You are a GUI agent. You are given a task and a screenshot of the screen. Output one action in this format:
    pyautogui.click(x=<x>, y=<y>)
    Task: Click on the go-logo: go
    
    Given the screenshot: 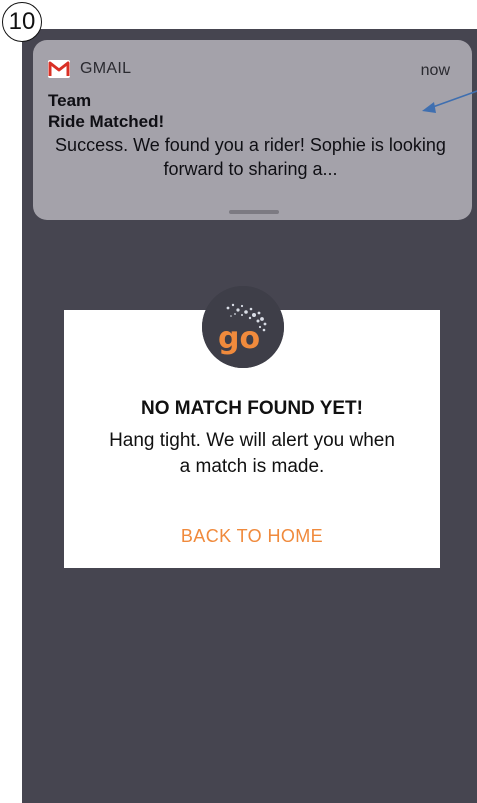 What is the action you would take?
    pyautogui.click(x=243, y=327)
    